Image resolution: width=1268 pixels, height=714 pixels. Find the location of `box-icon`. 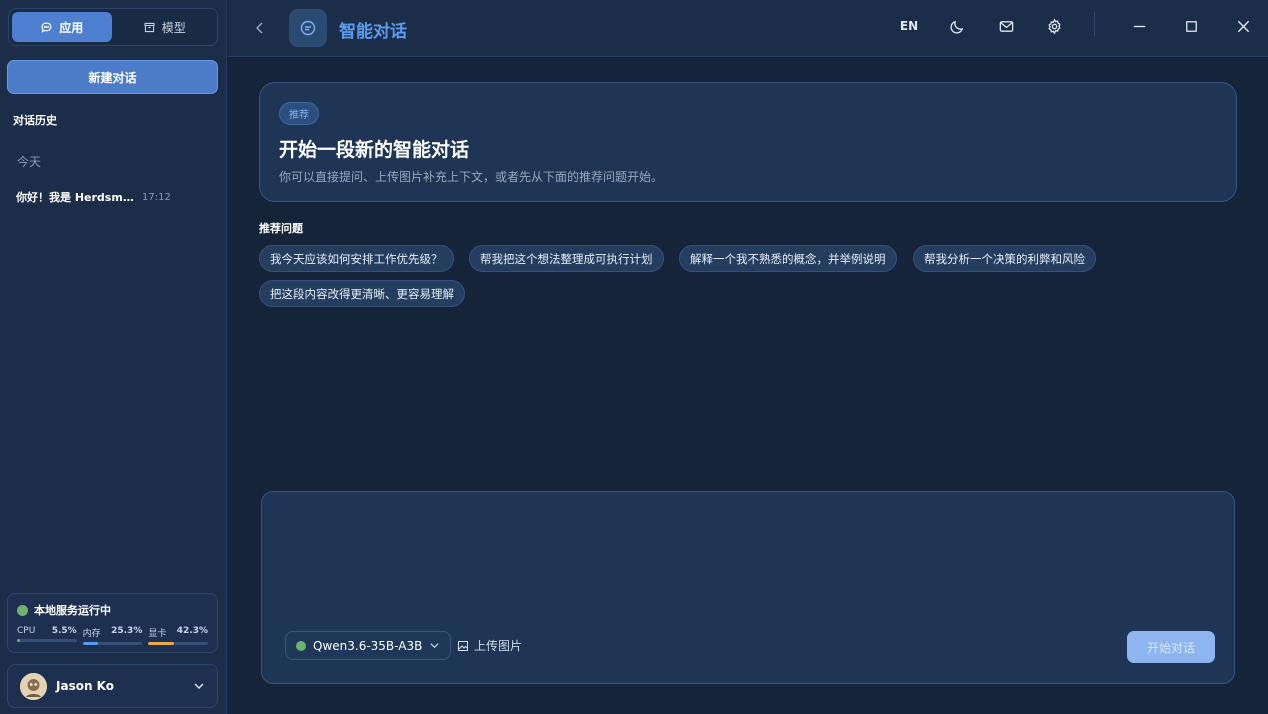

box-icon is located at coordinates (149, 27).